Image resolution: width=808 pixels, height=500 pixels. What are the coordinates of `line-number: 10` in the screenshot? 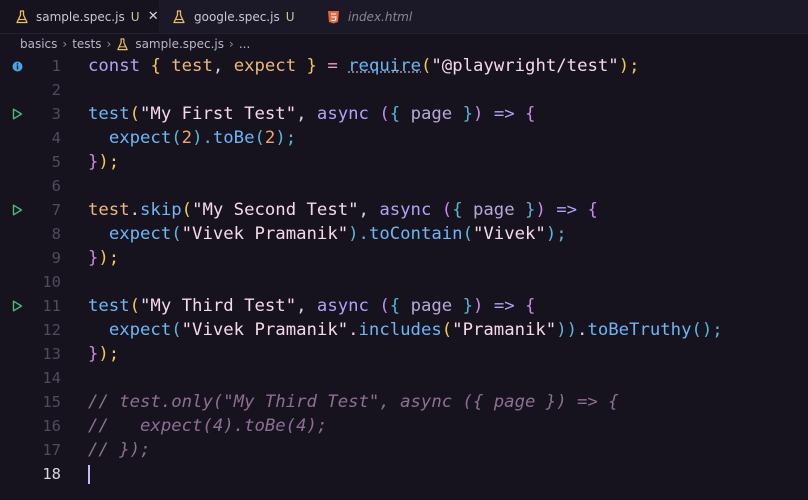 It's located at (51, 282).